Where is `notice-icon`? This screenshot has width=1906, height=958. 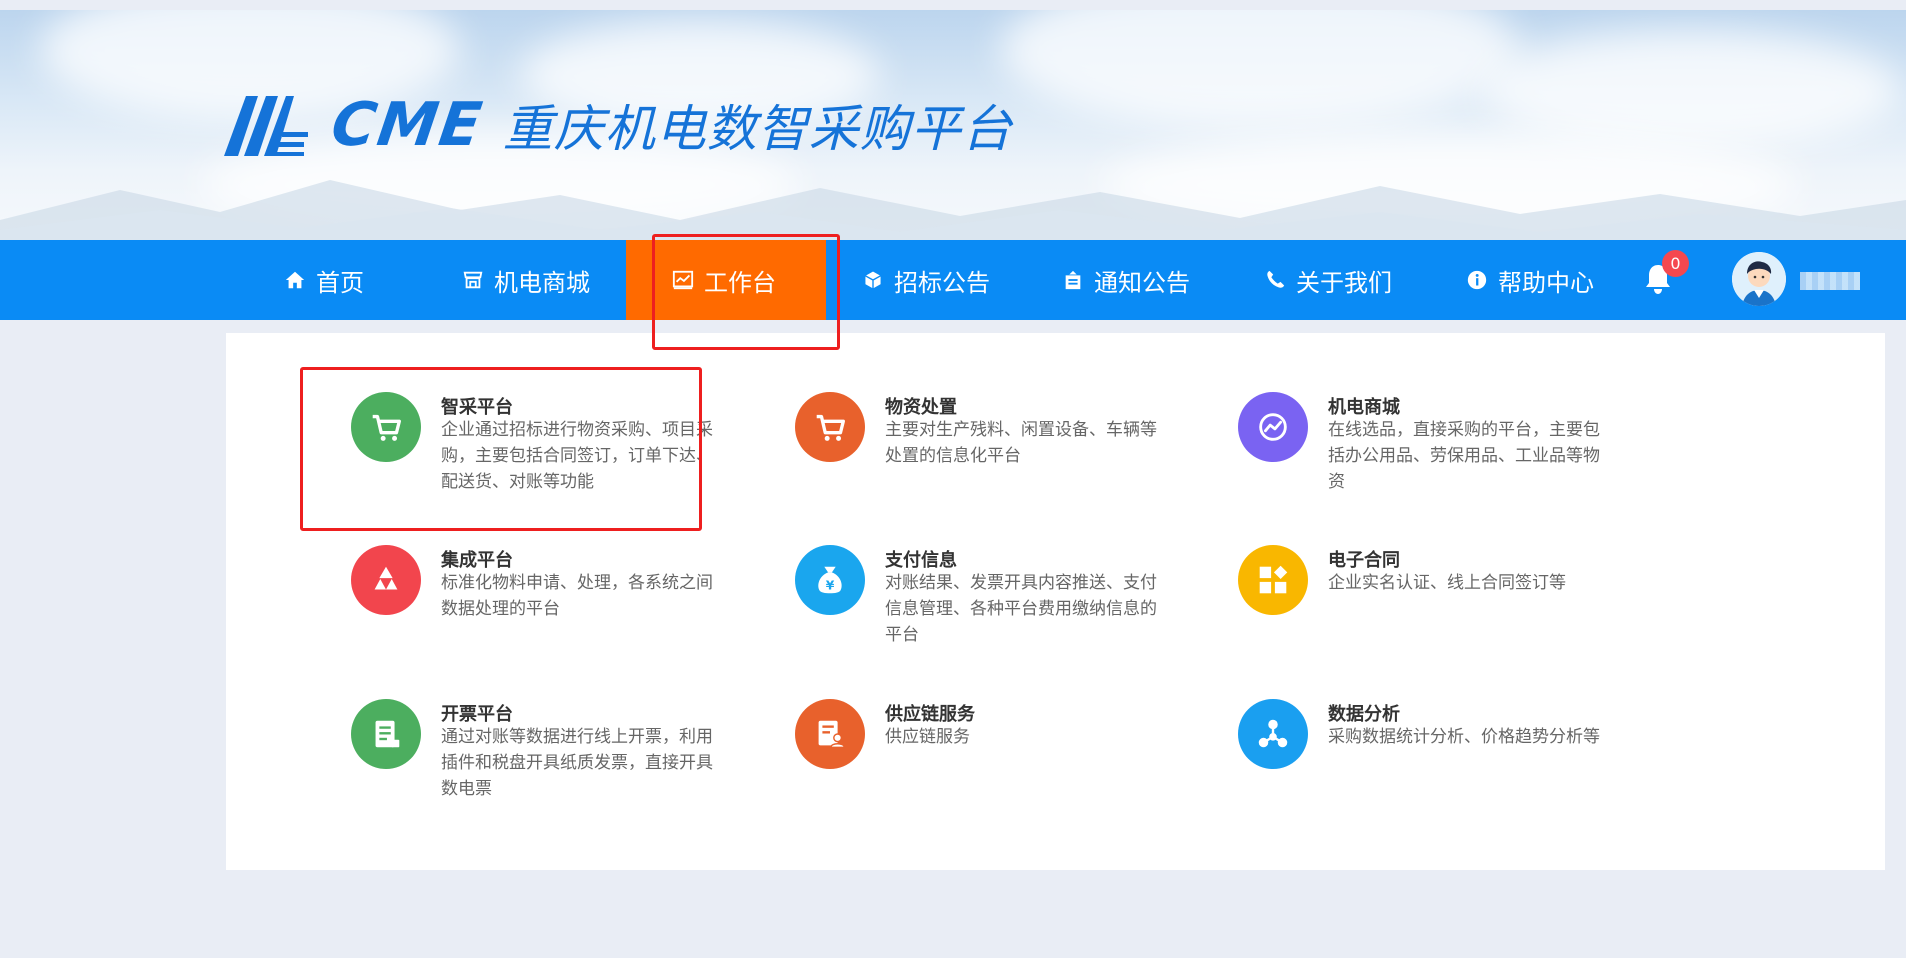
notice-icon is located at coordinates (1073, 280).